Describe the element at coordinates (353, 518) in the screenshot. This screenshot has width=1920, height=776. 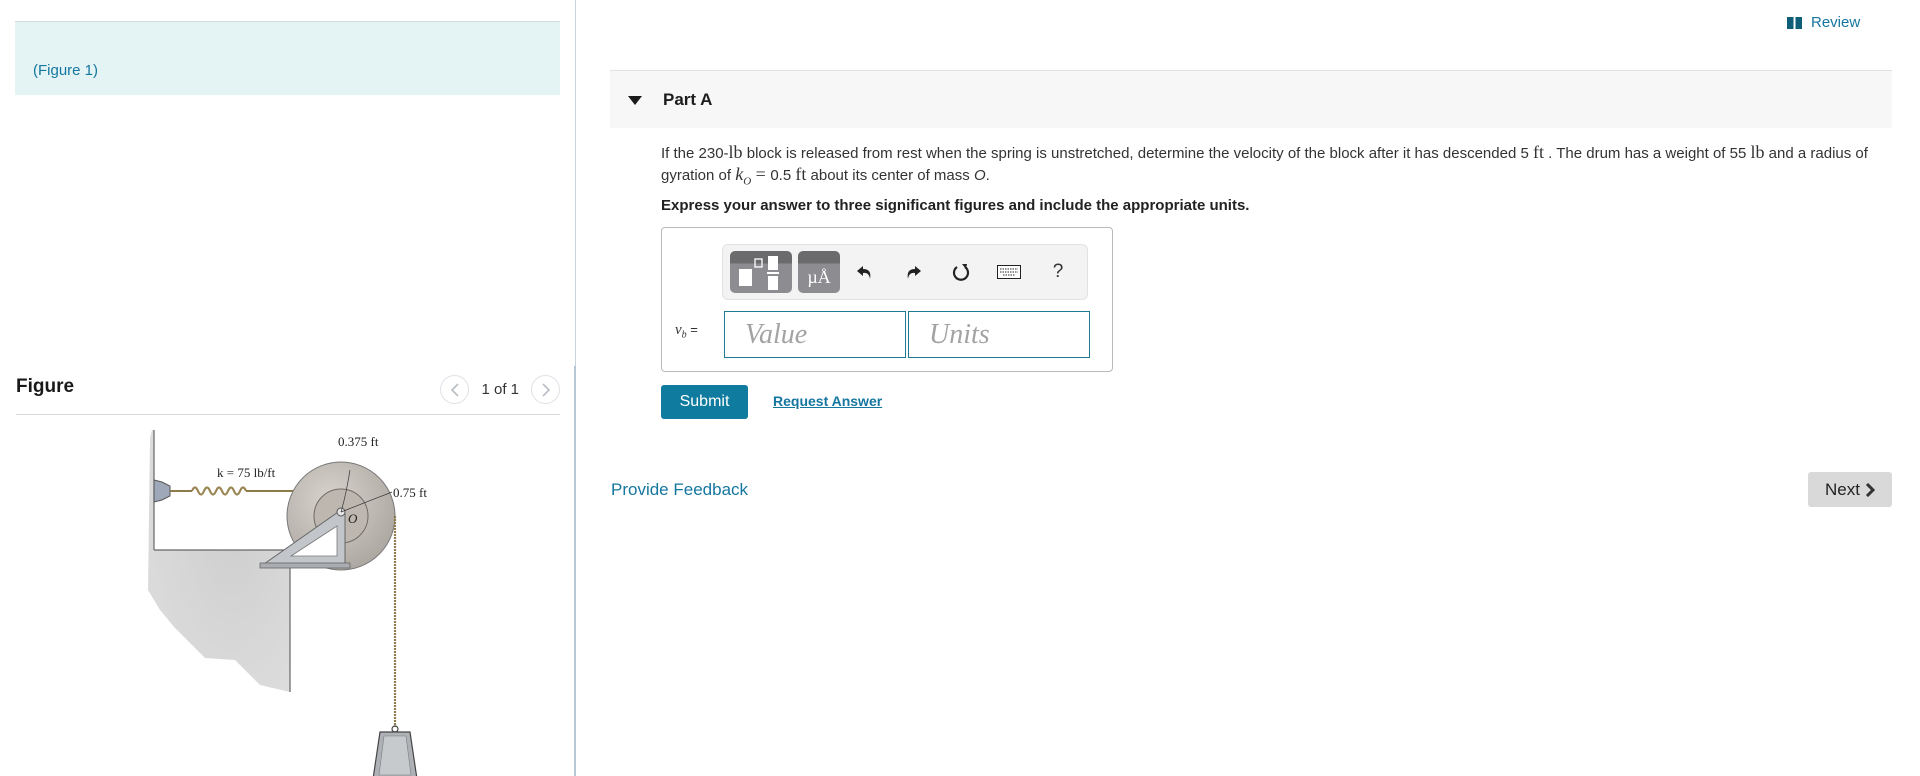
I see `center-label: O` at that location.